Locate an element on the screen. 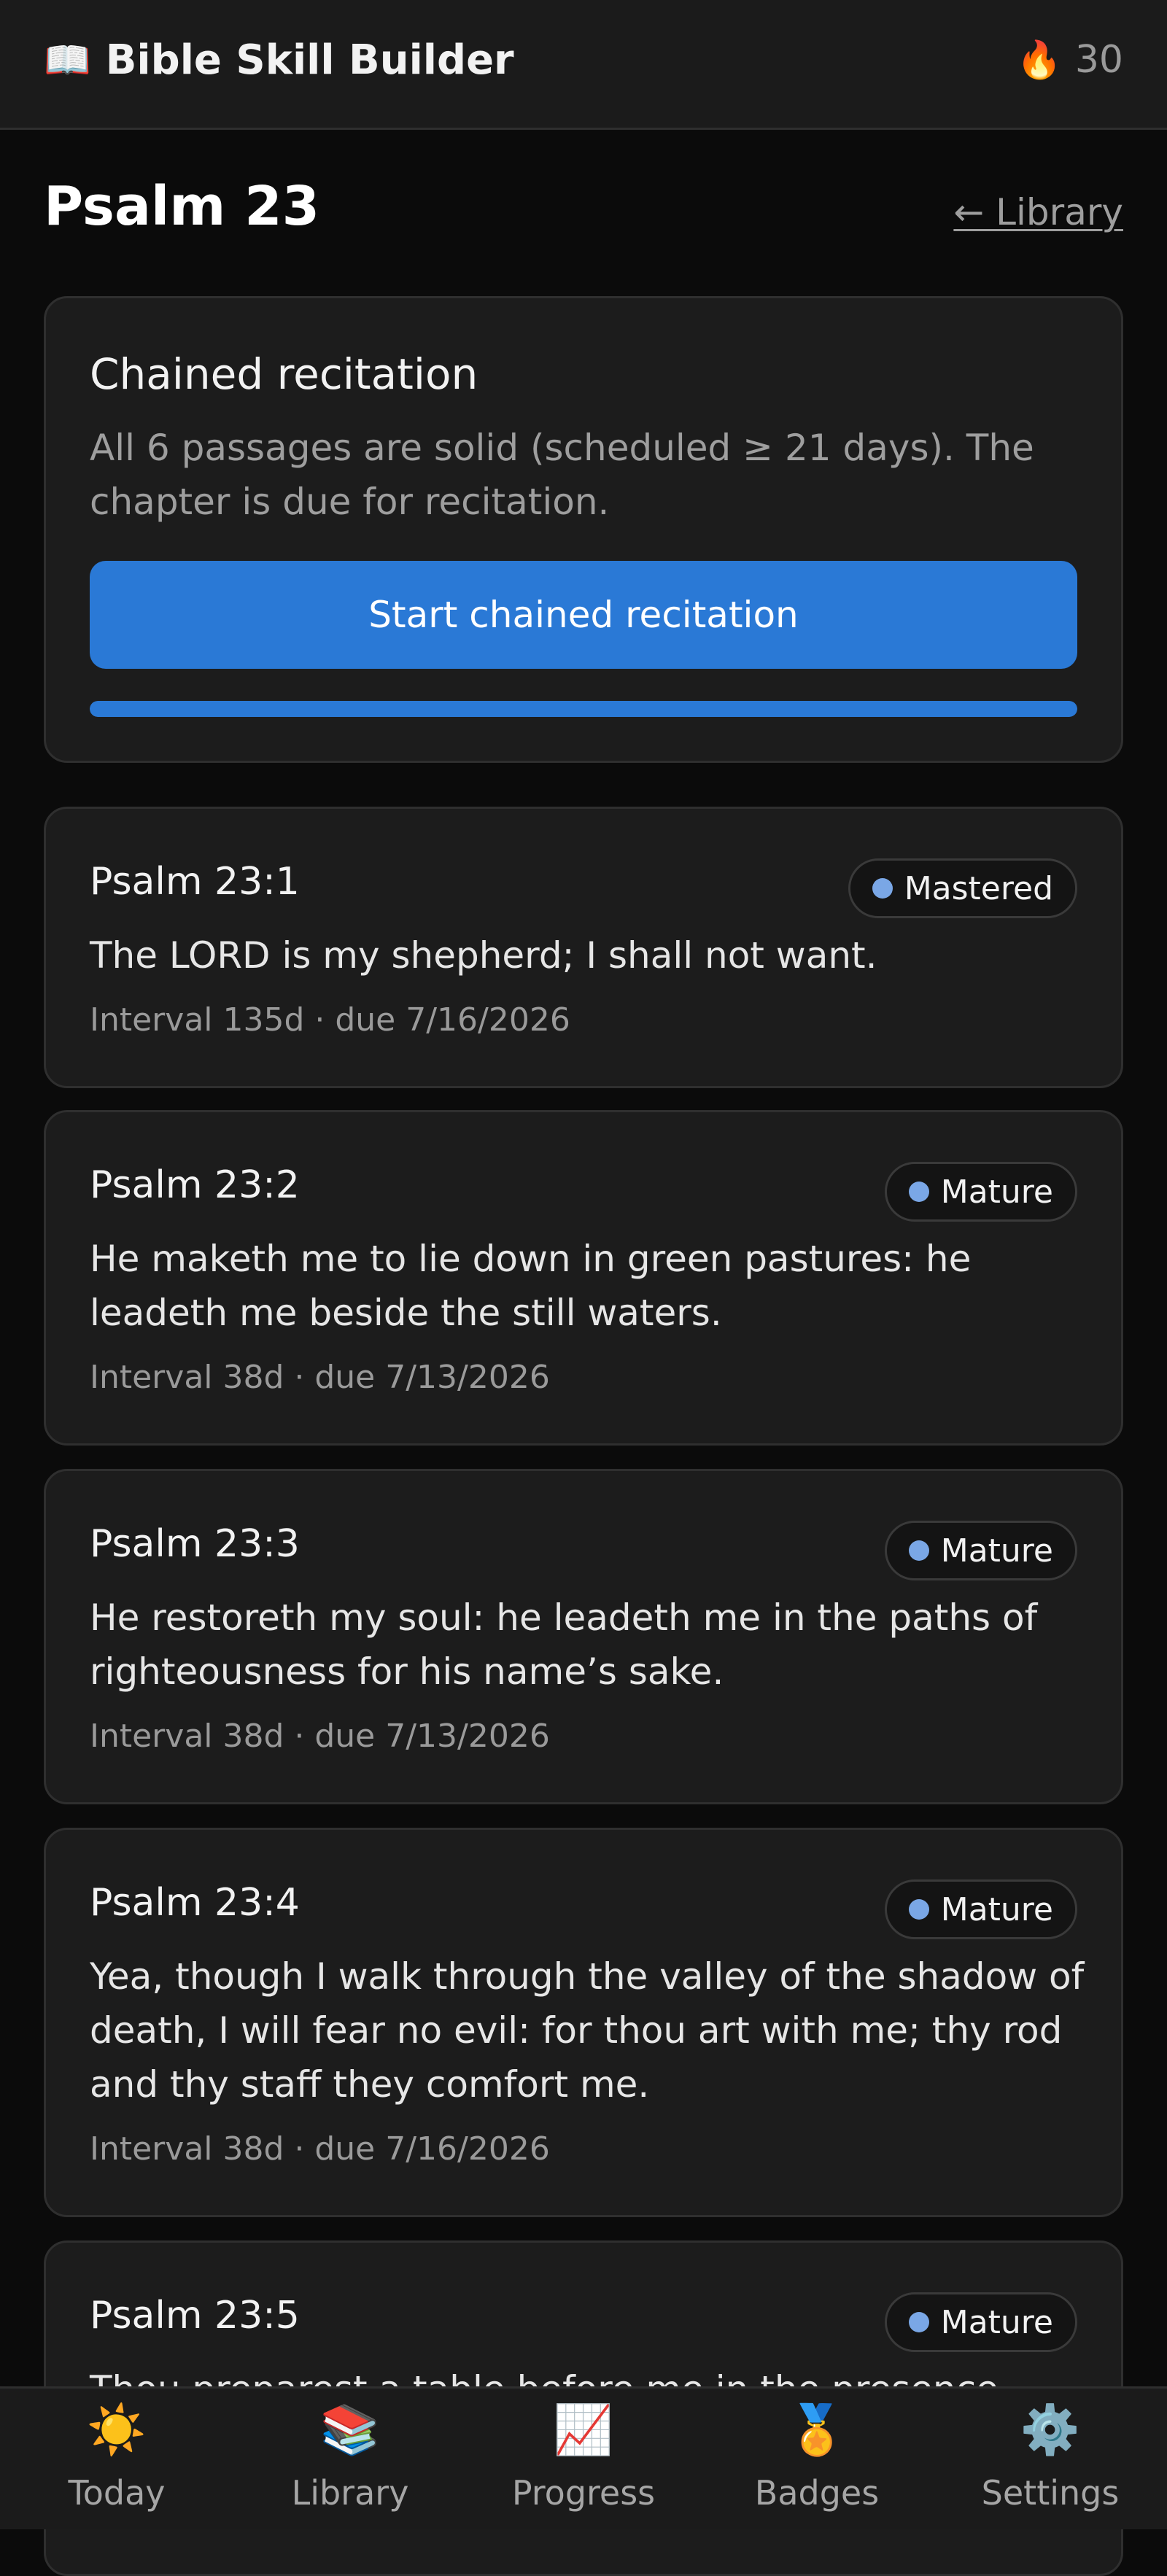  app-title: 📖 Bible Skill Builder is located at coordinates (279, 60).